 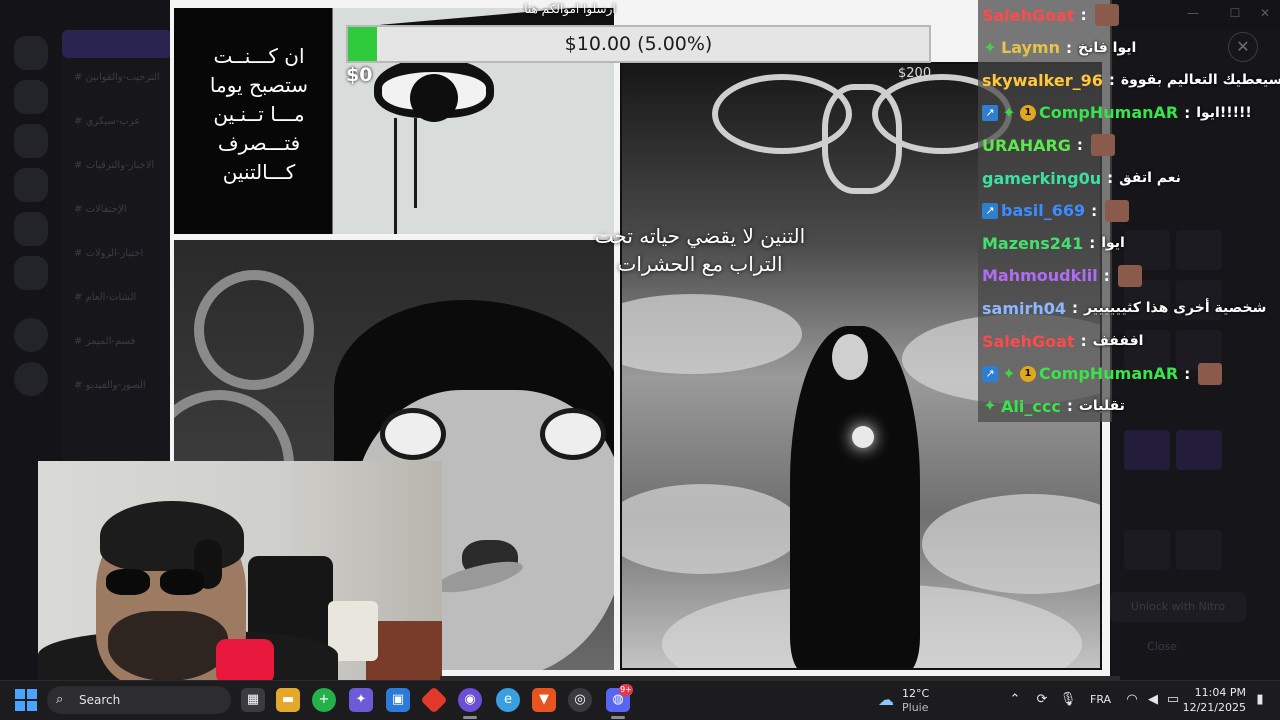 I want to click on channel-item: # الشات-العام, so click(x=122, y=299).